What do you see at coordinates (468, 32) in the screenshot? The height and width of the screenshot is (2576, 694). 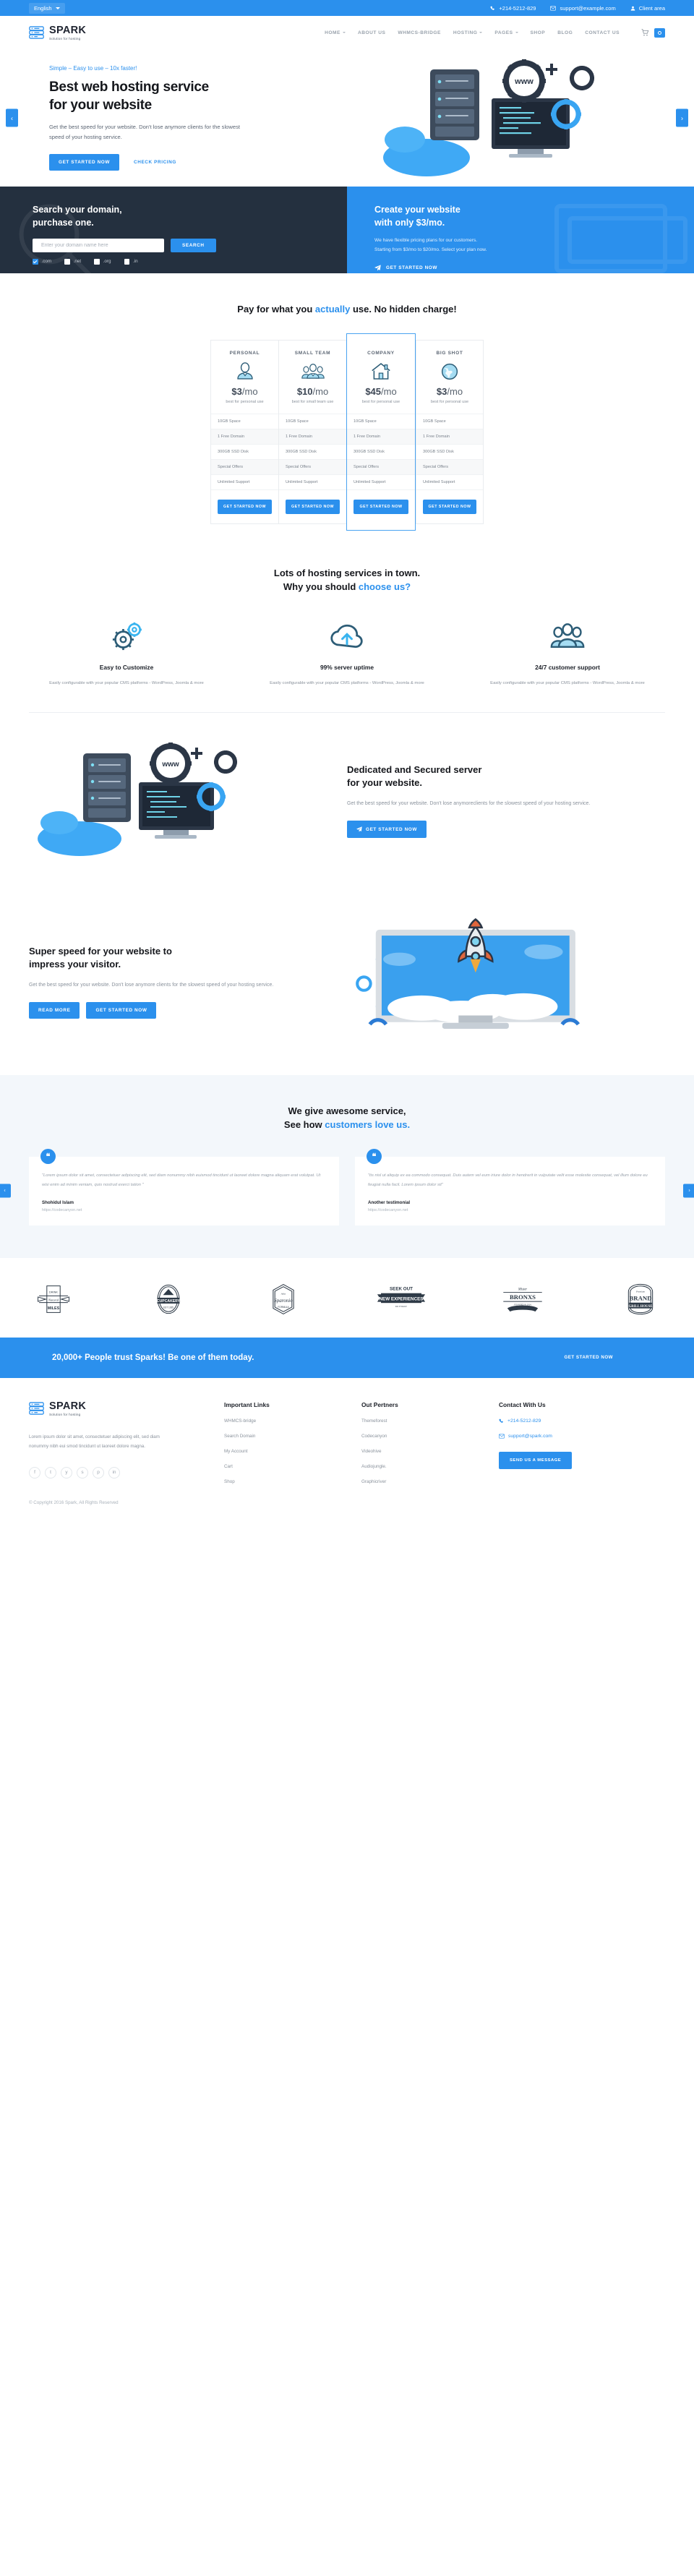 I see `nav-item-hosting: HOSTING` at bounding box center [468, 32].